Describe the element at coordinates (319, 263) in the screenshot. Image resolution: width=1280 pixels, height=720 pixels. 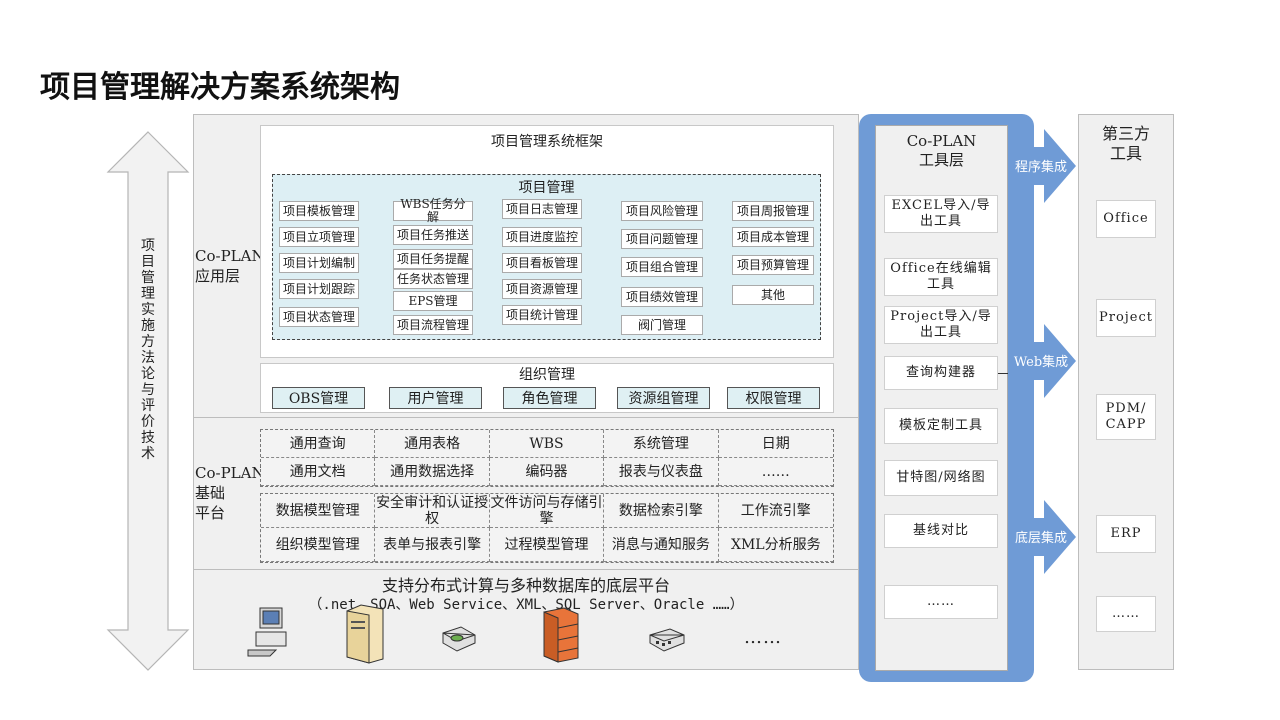
I see `pm-item: 项目计划编制` at that location.